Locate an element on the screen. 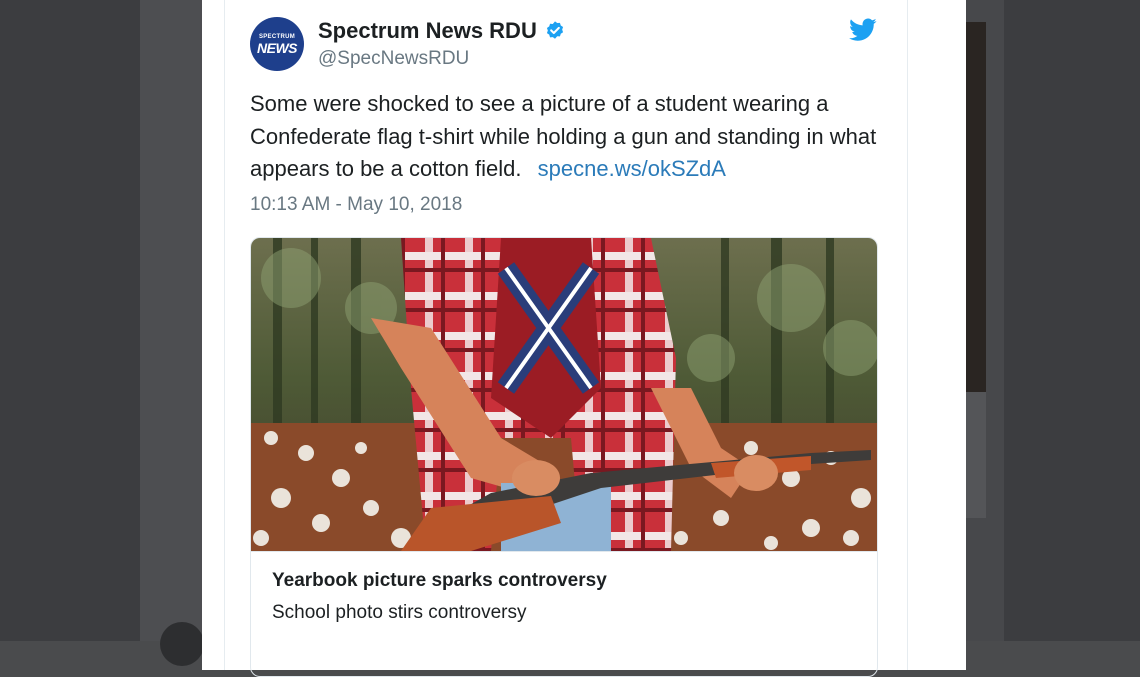 Image resolution: width=1140 pixels, height=677 pixels. background-left-strip is located at coordinates (70, 320).